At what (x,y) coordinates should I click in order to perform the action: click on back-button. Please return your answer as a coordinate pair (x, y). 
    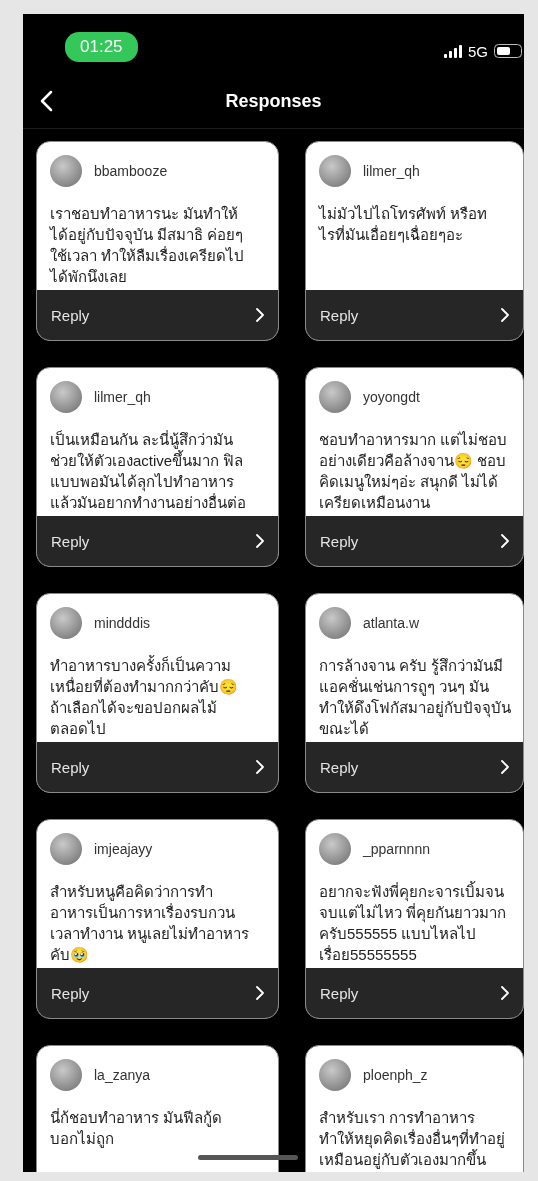
    Looking at the image, I should click on (46, 101).